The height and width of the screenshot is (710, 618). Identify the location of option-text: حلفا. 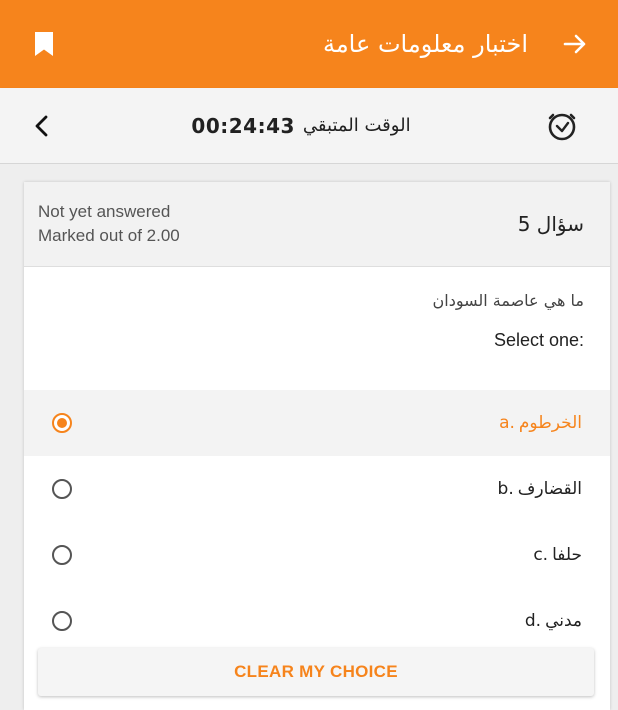
(567, 555).